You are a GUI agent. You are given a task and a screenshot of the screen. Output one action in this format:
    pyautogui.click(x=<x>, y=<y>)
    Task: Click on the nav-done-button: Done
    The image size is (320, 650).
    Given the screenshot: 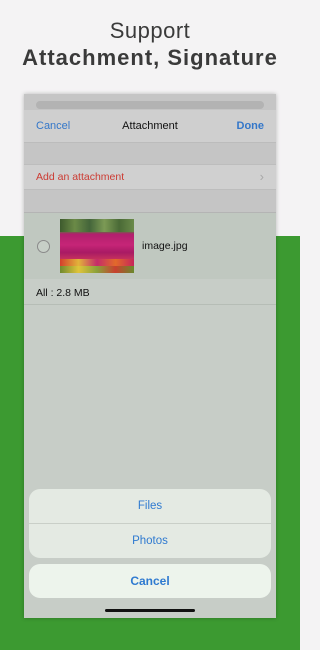 What is the action you would take?
    pyautogui.click(x=251, y=126)
    